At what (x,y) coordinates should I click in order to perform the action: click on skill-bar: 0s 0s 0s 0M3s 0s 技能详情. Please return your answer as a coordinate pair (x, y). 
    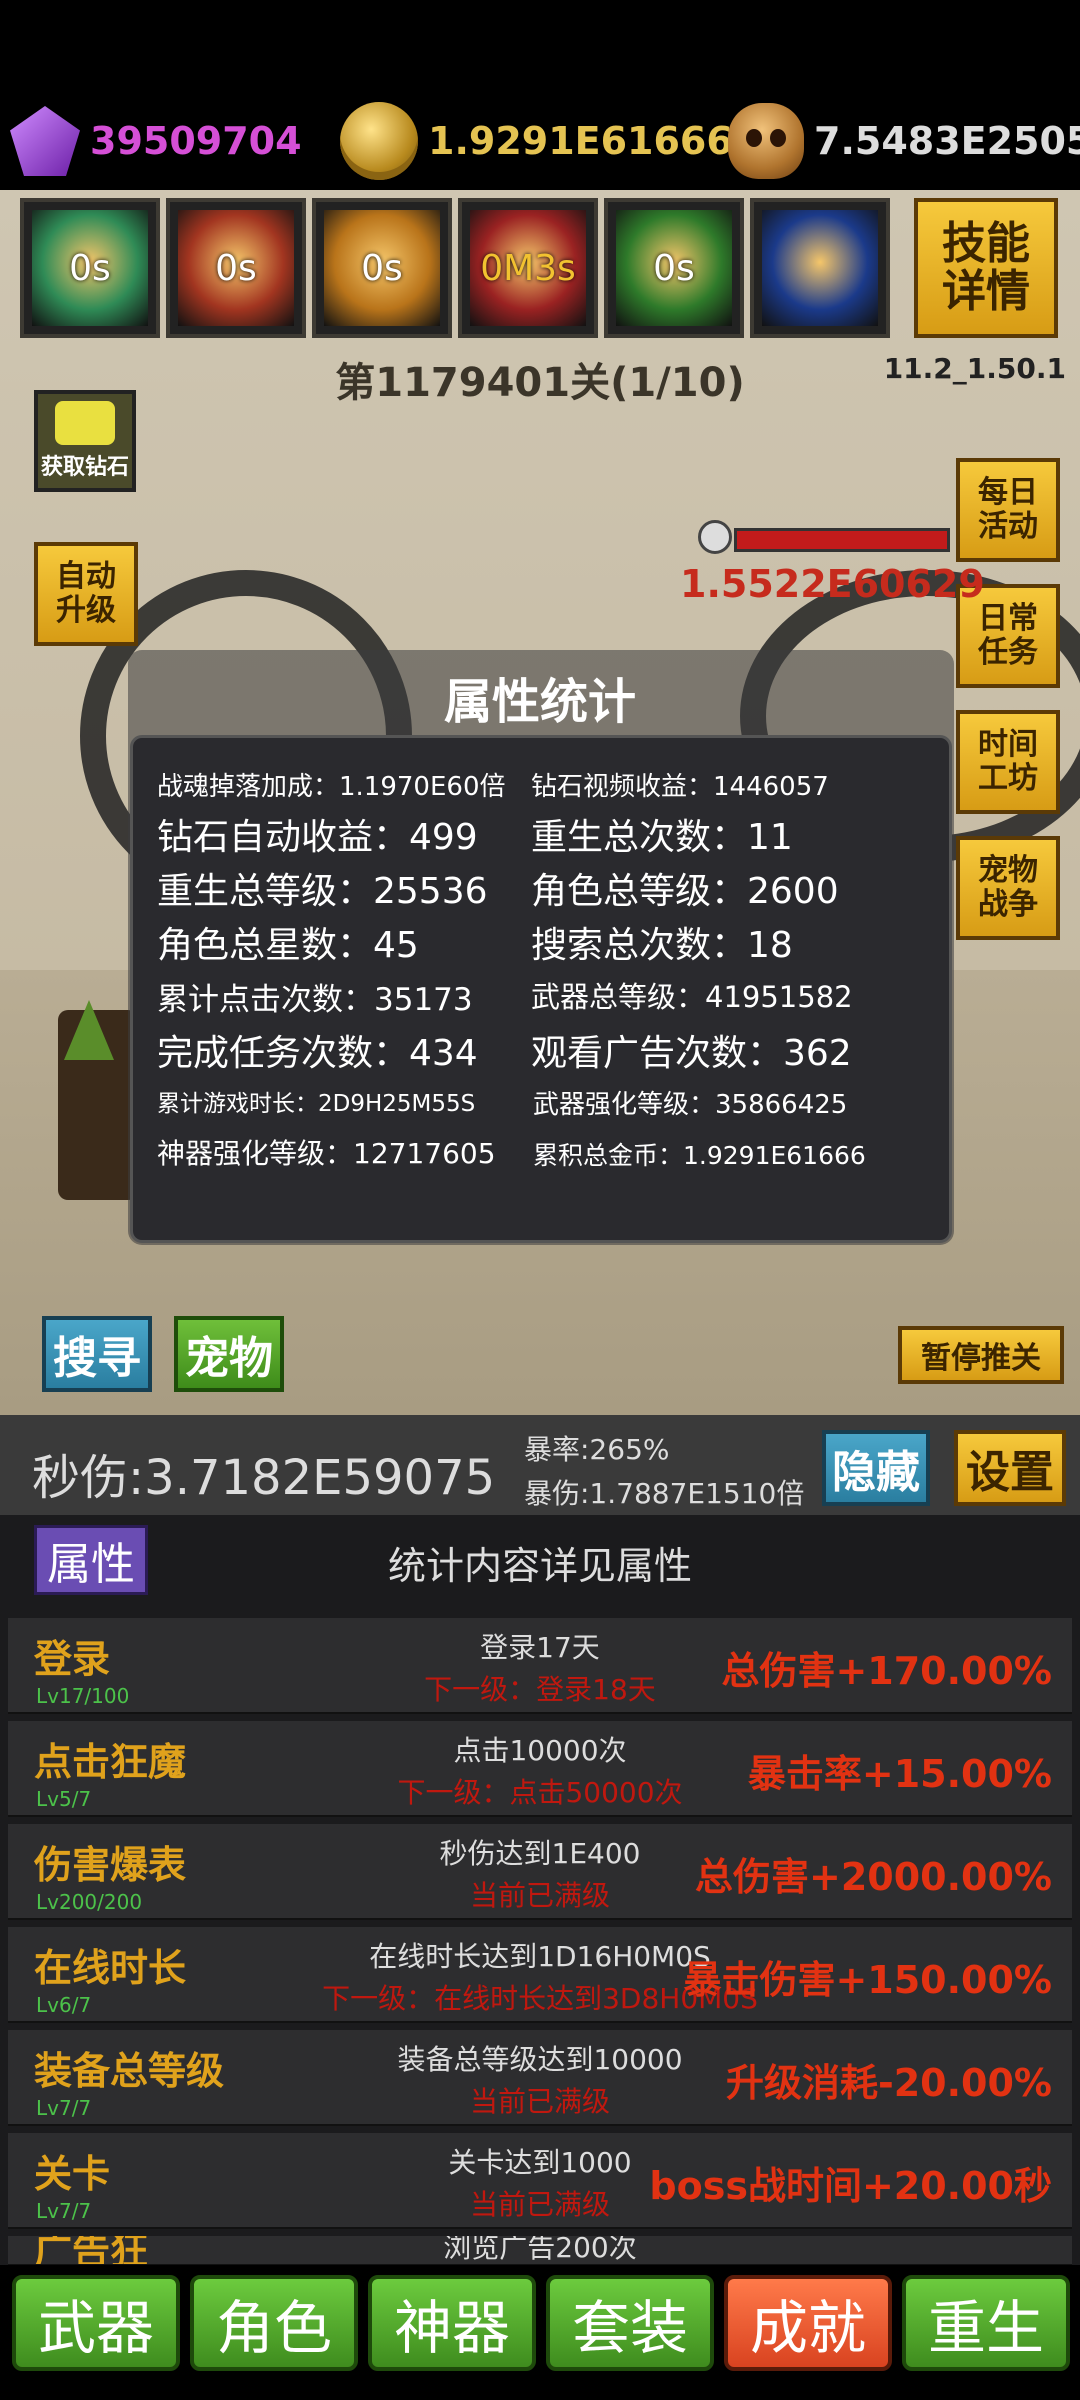
    Looking at the image, I should click on (540, 270).